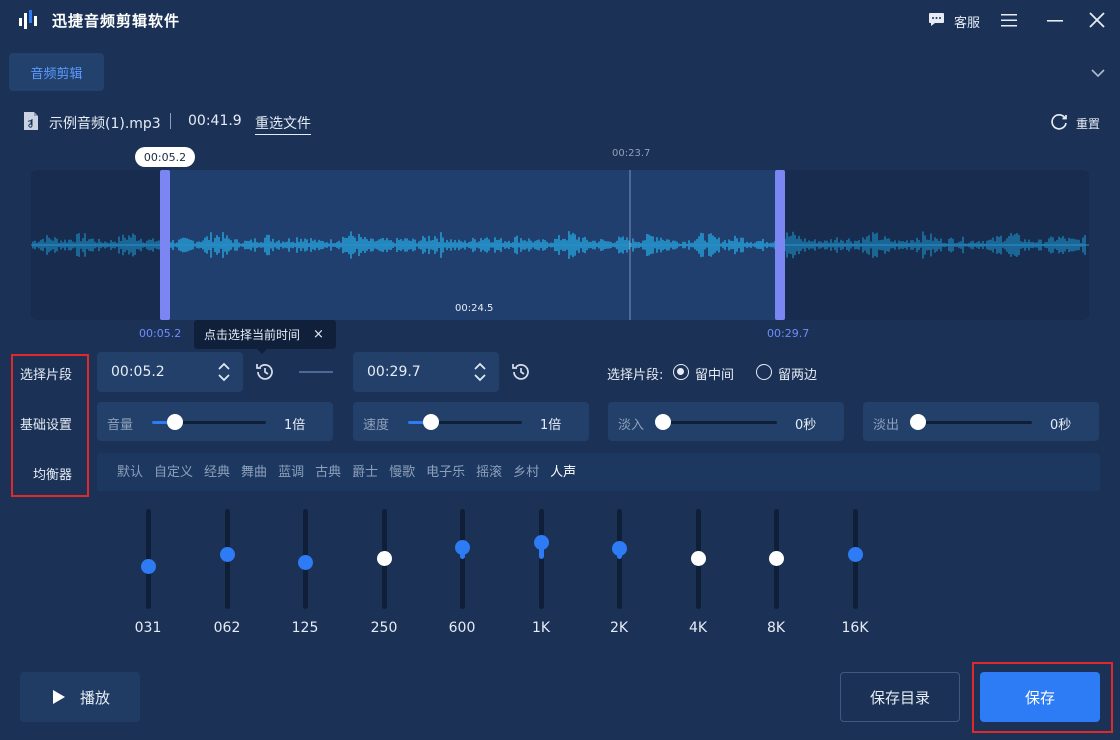 The width and height of the screenshot is (1120, 740). I want to click on eq-preset-0: 默认, so click(130, 471).